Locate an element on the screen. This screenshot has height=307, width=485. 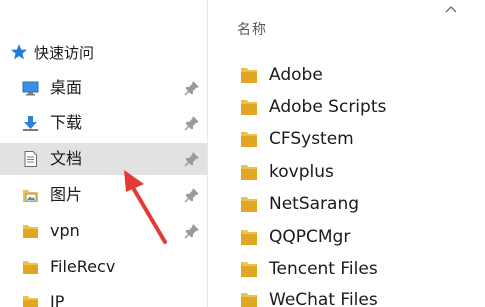
nav-item-label: 文档 is located at coordinates (66, 158).